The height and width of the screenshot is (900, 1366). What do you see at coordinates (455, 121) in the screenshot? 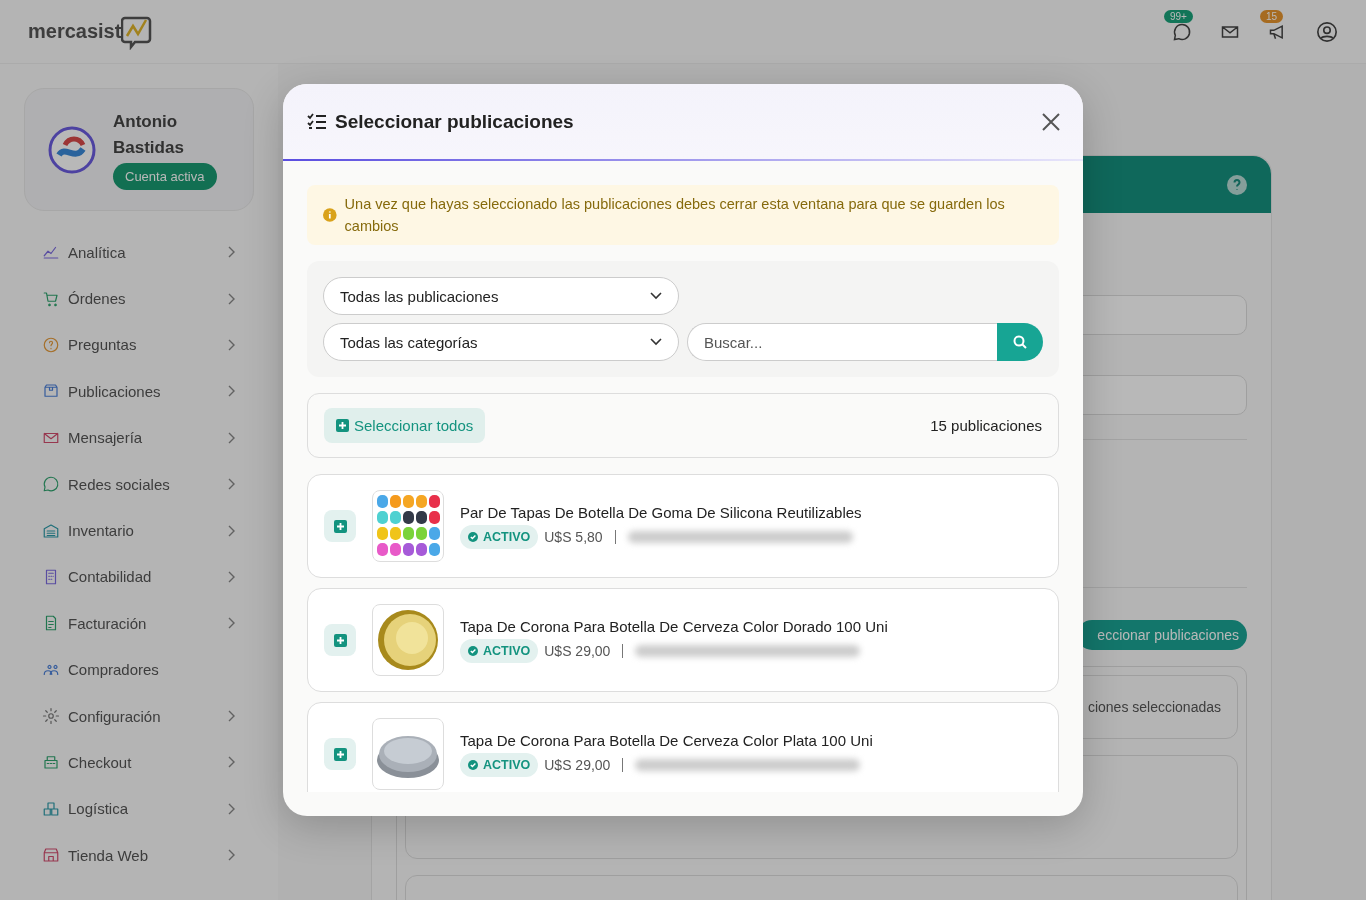
I see `modal-title: Seleccionar publicaciones` at bounding box center [455, 121].